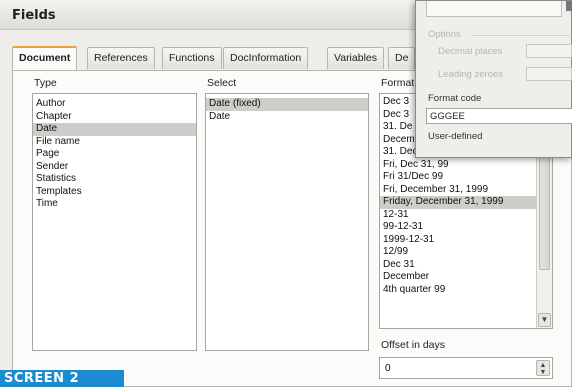 The height and width of the screenshot is (387, 572). Describe the element at coordinates (466, 227) in the screenshot. I see `format-list-item: 99-12-31` at that location.